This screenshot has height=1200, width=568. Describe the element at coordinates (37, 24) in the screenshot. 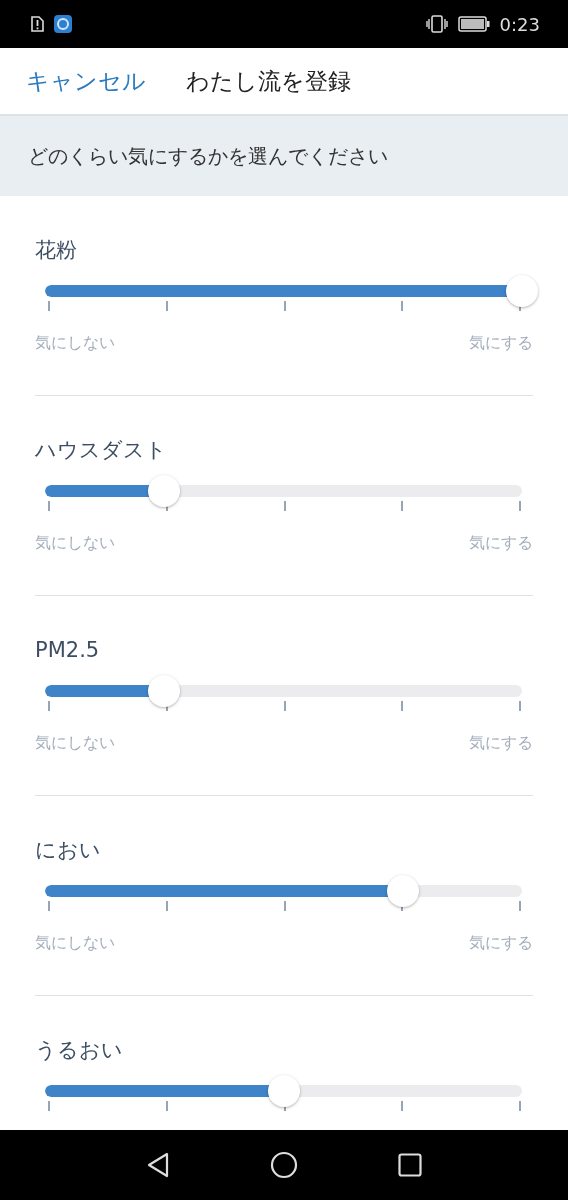

I see `alert-icon` at that location.